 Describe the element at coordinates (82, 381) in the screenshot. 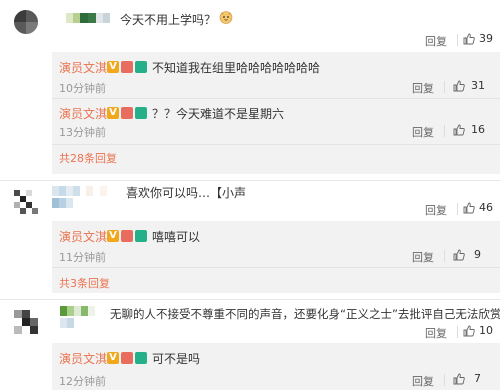

I see `reply-time: 12分钟前` at that location.